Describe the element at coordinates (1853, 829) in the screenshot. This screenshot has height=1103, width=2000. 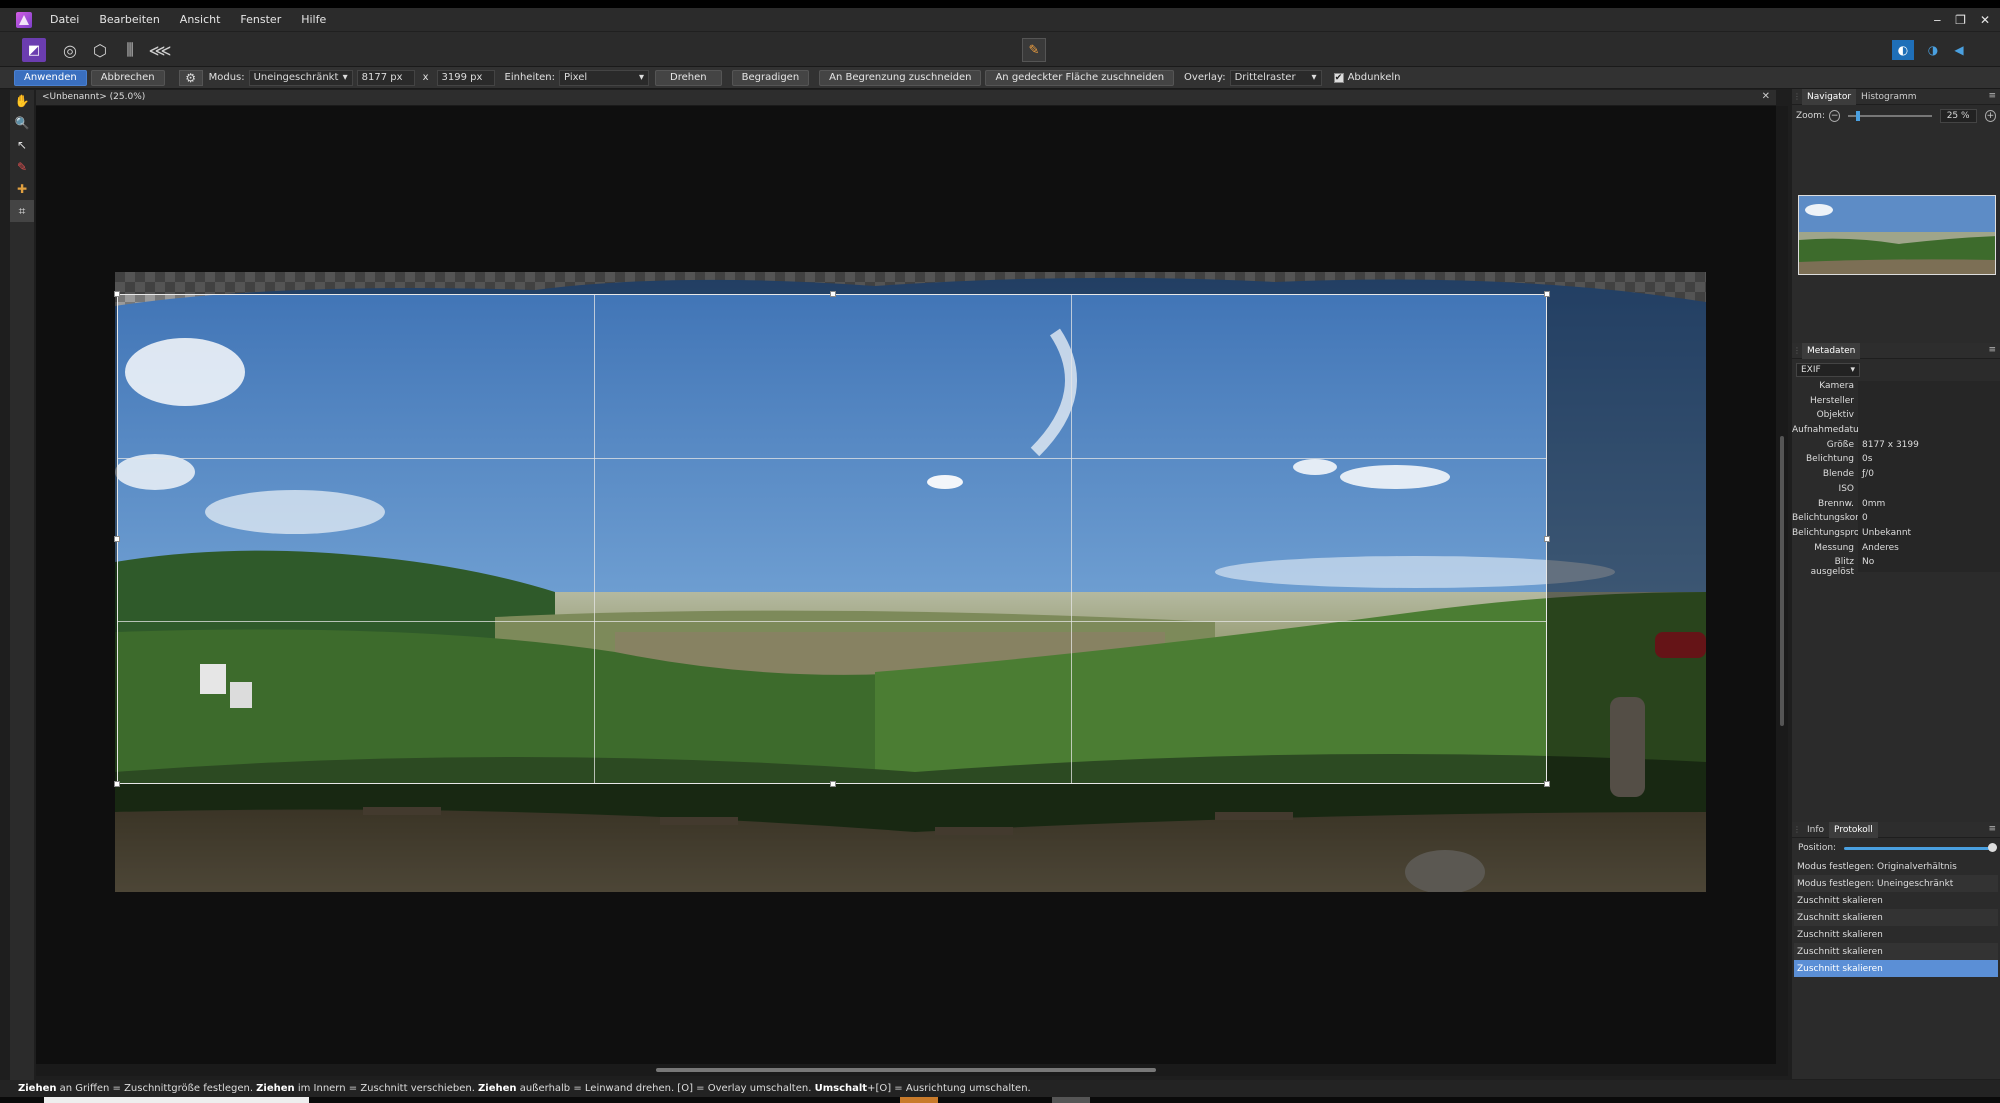
I see `tab-history: Protokoll` at that location.